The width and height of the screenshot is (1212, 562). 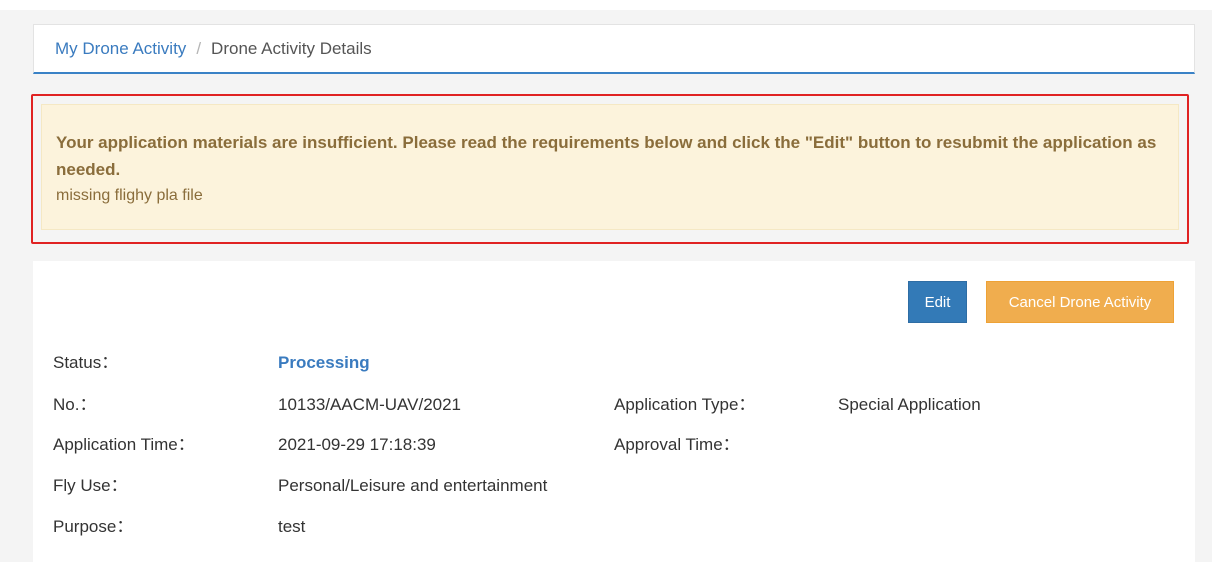 What do you see at coordinates (1080, 302) in the screenshot?
I see `cancel-drone-activity-button: Cancel Drone Activity` at bounding box center [1080, 302].